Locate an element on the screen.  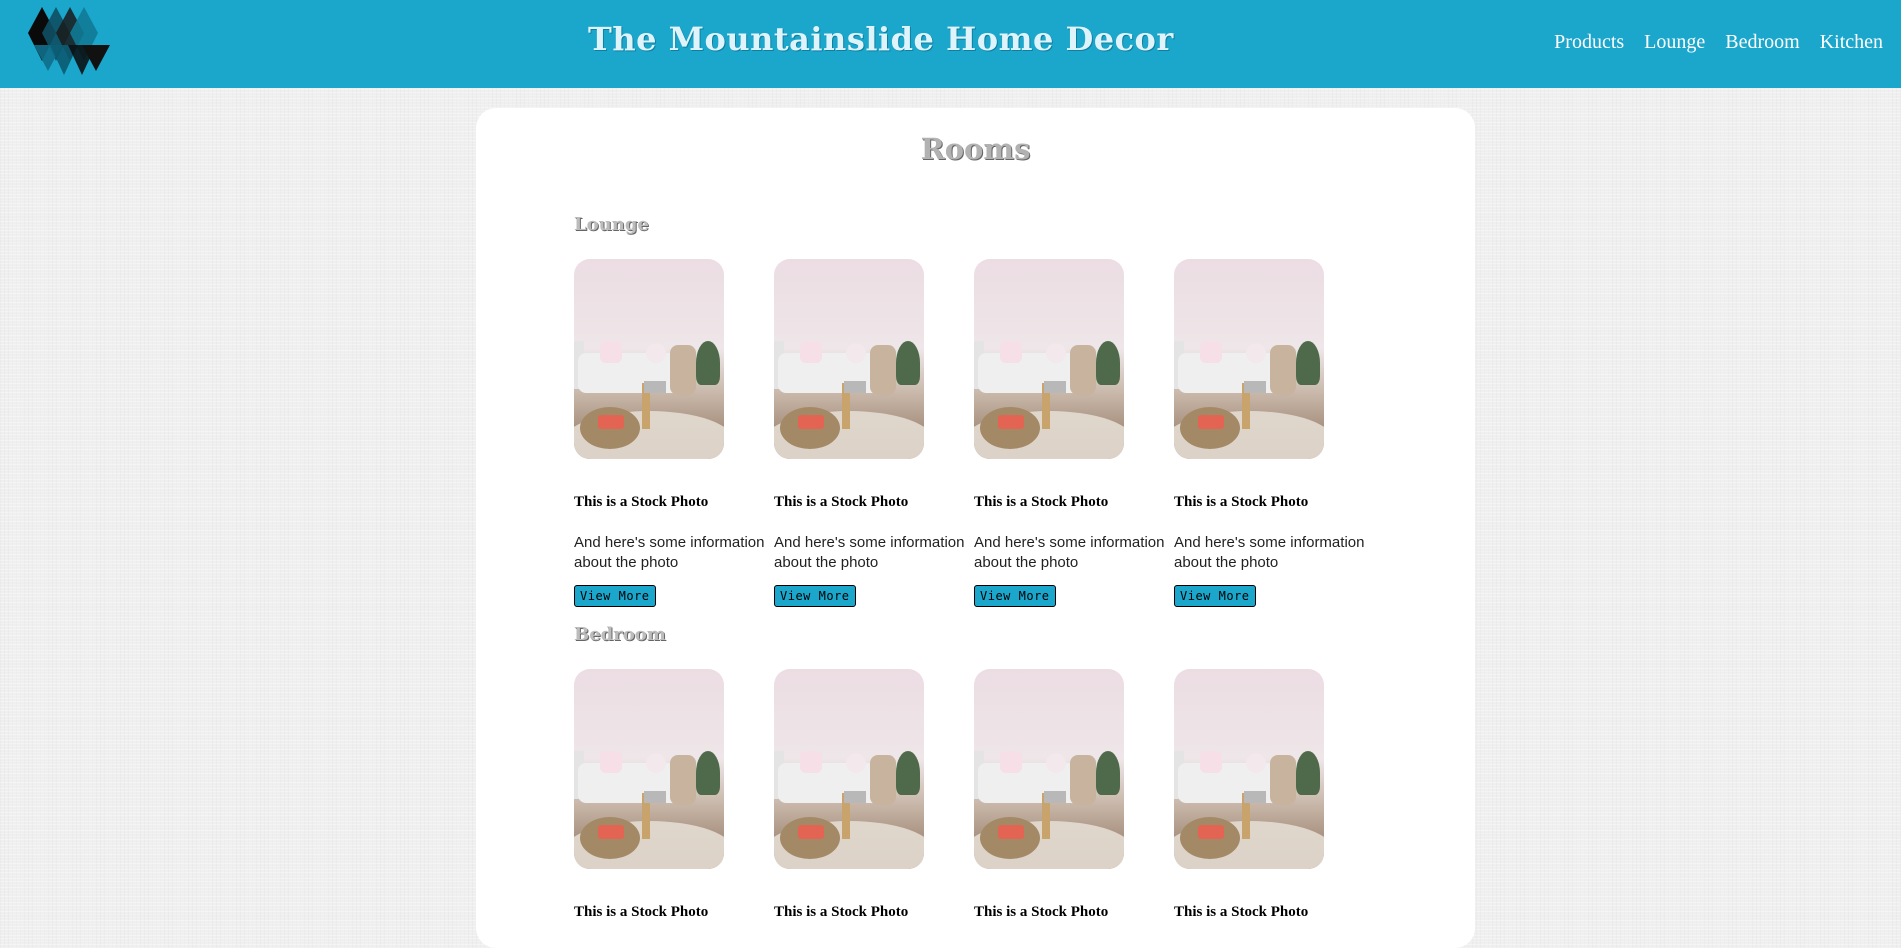
nav-products: Products is located at coordinates (1589, 42).